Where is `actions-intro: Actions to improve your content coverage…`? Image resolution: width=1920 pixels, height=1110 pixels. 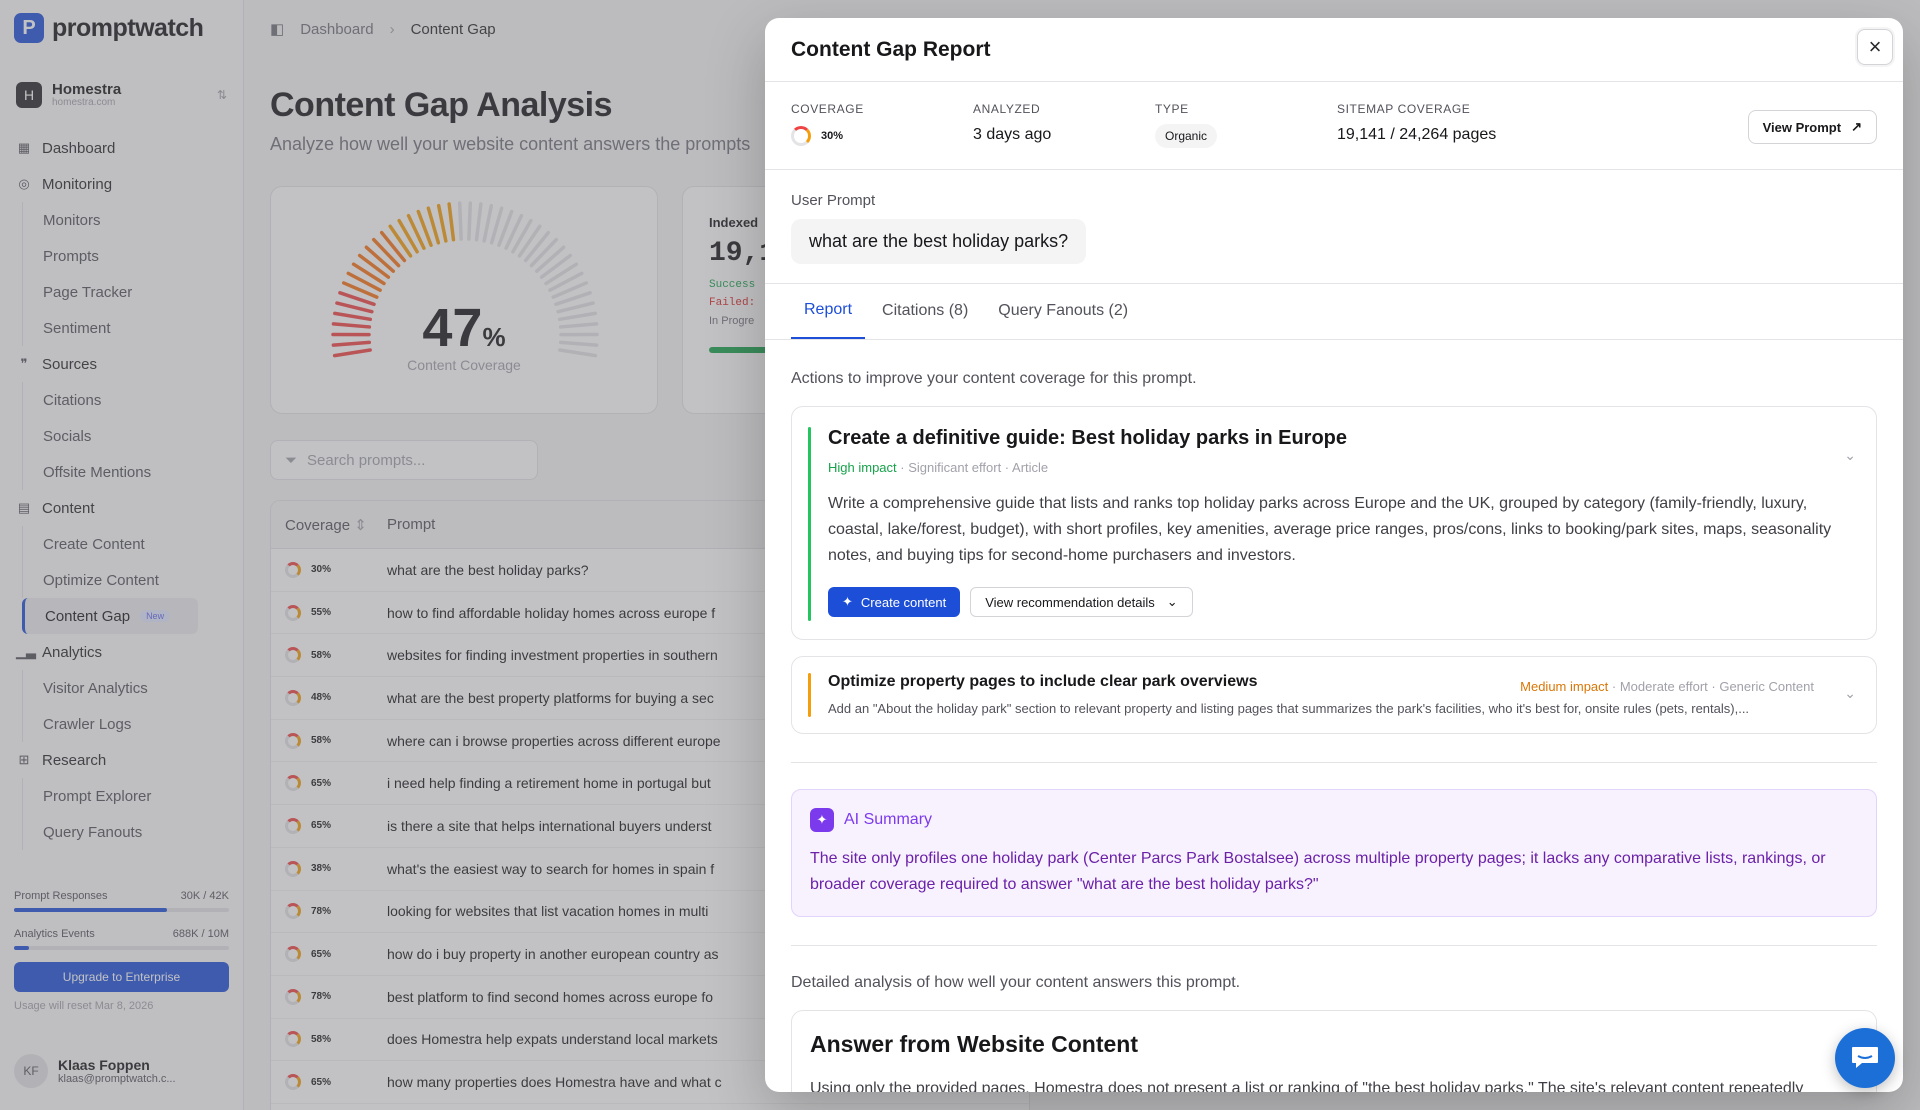 actions-intro: Actions to improve your content coverage… is located at coordinates (994, 378).